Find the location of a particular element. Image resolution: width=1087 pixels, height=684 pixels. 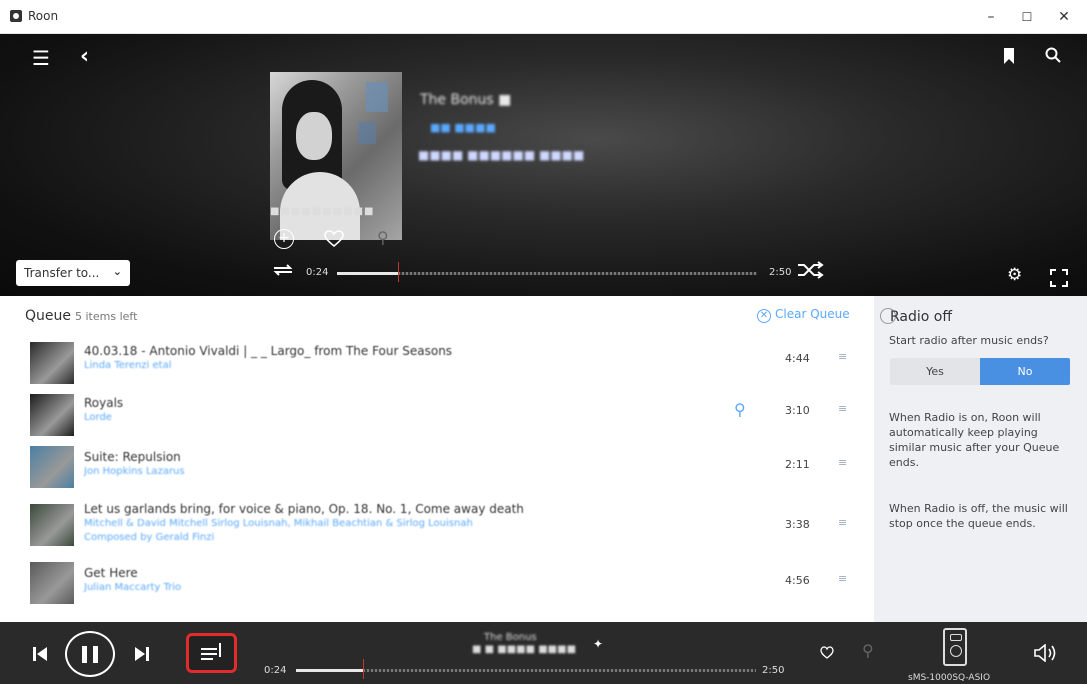

queue-track-title: Get Here is located at coordinates (111, 573).